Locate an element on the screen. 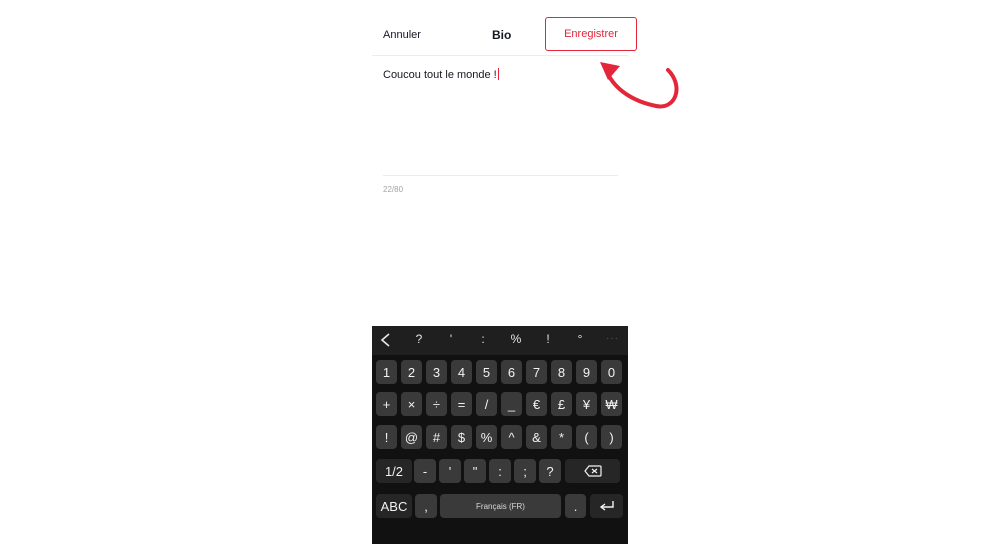 The width and height of the screenshot is (1000, 560). key: / is located at coordinates (486, 404).